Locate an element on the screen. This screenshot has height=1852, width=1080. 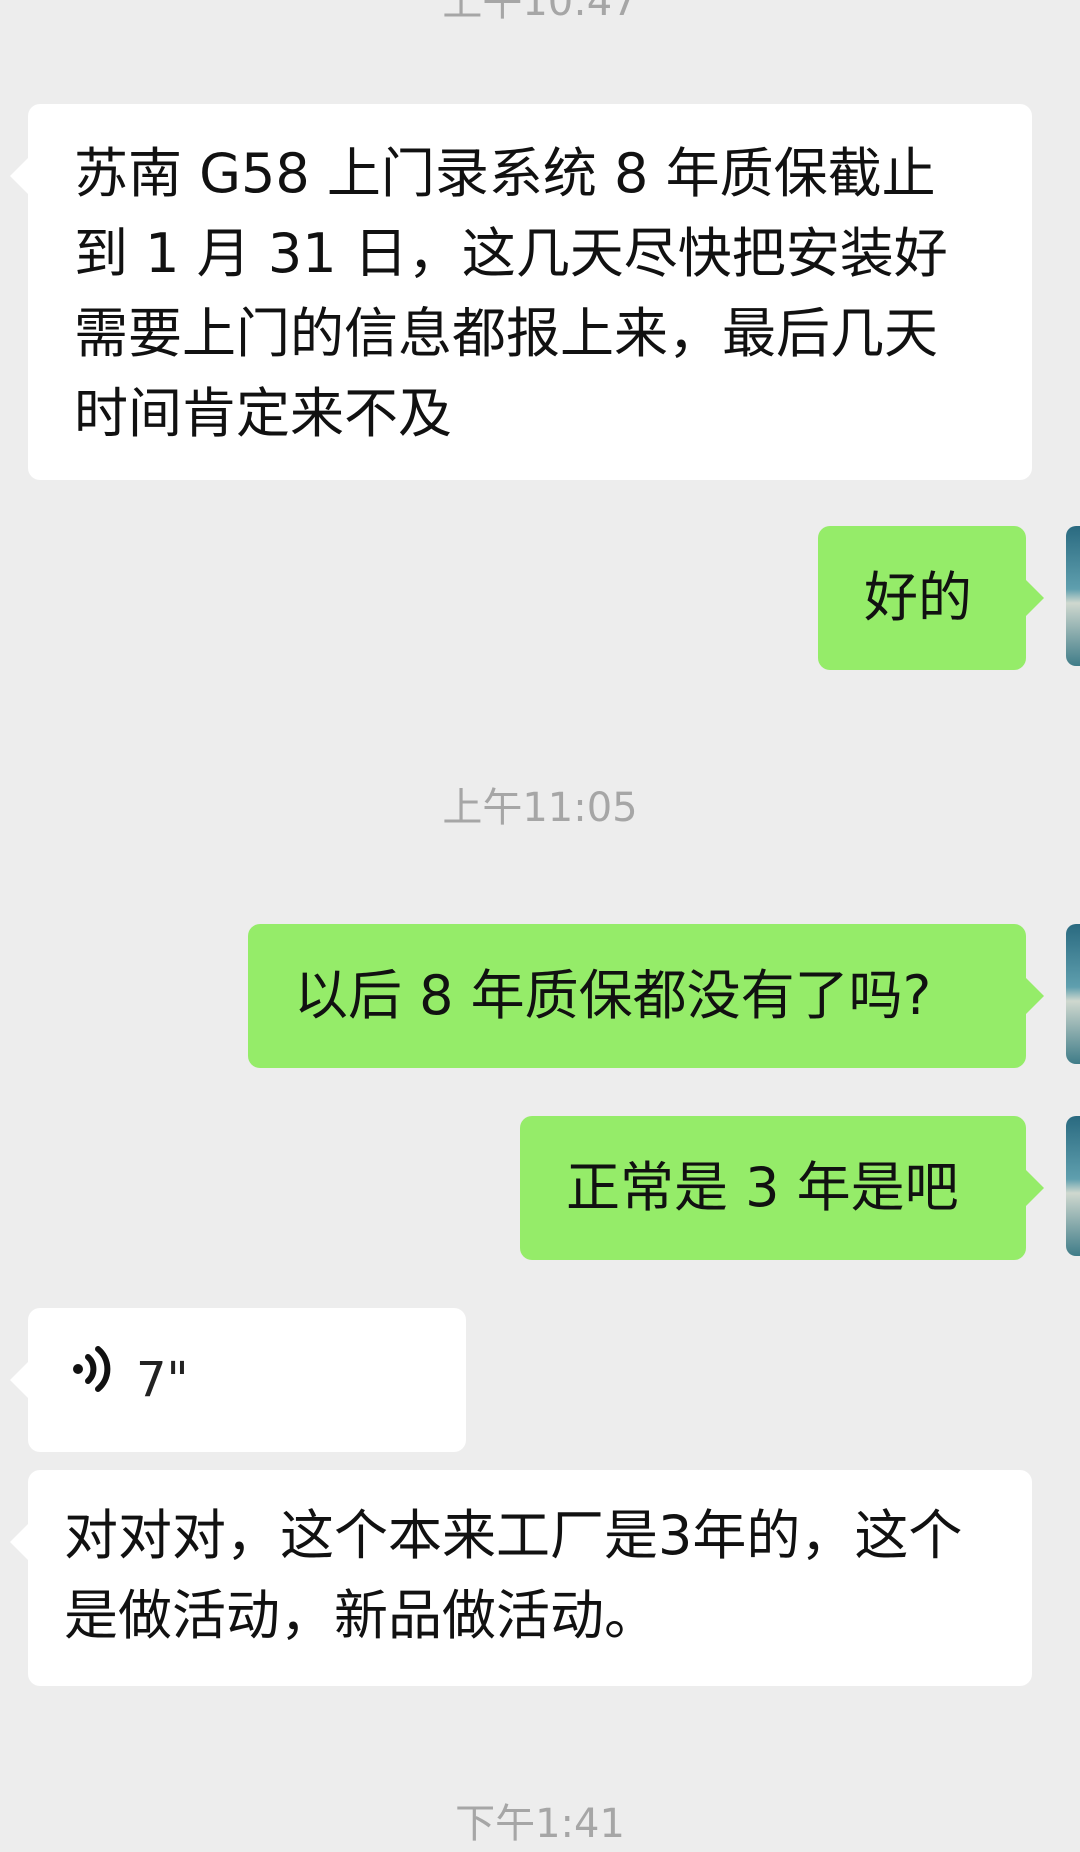
outgoing-message-bubble: 以后 8 年质保都没有了吗? is located at coordinates (646, 996).